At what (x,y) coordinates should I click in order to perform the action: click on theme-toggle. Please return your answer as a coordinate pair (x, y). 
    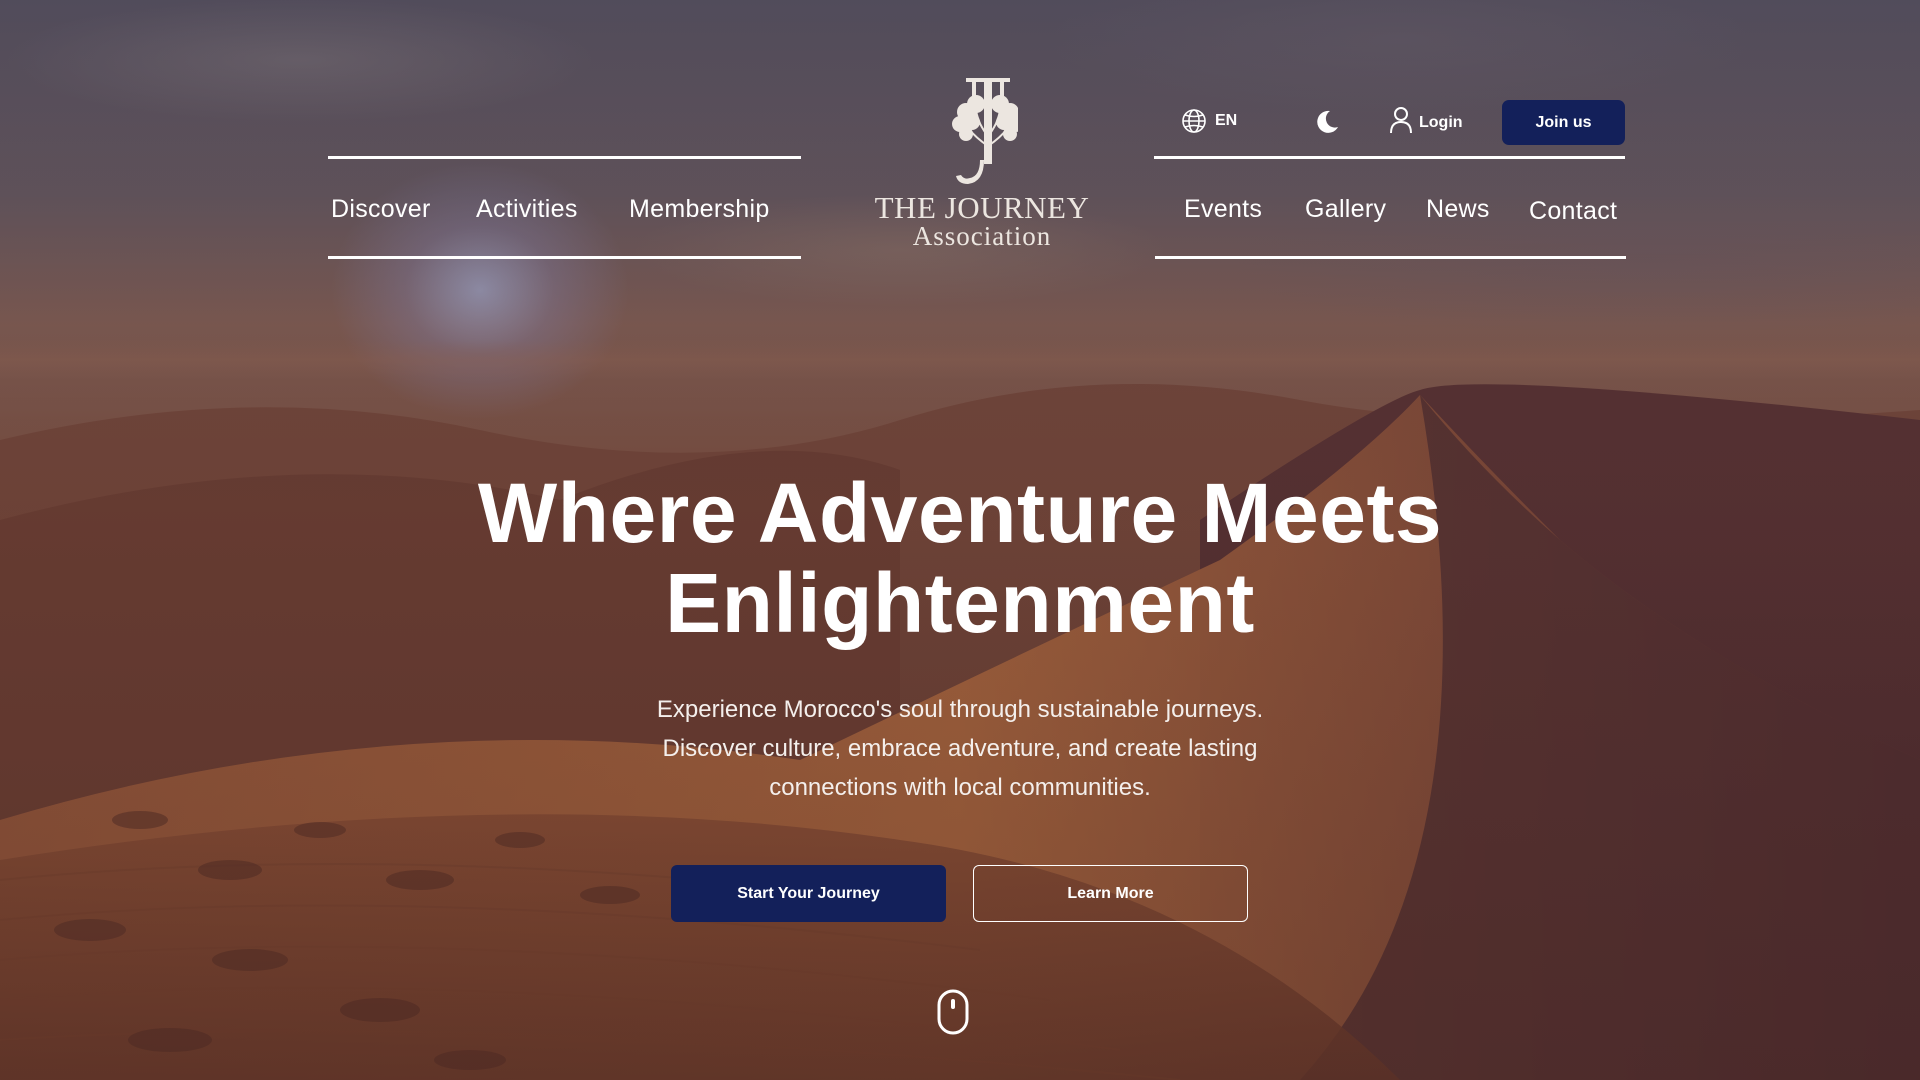
    Looking at the image, I should click on (1326, 122).